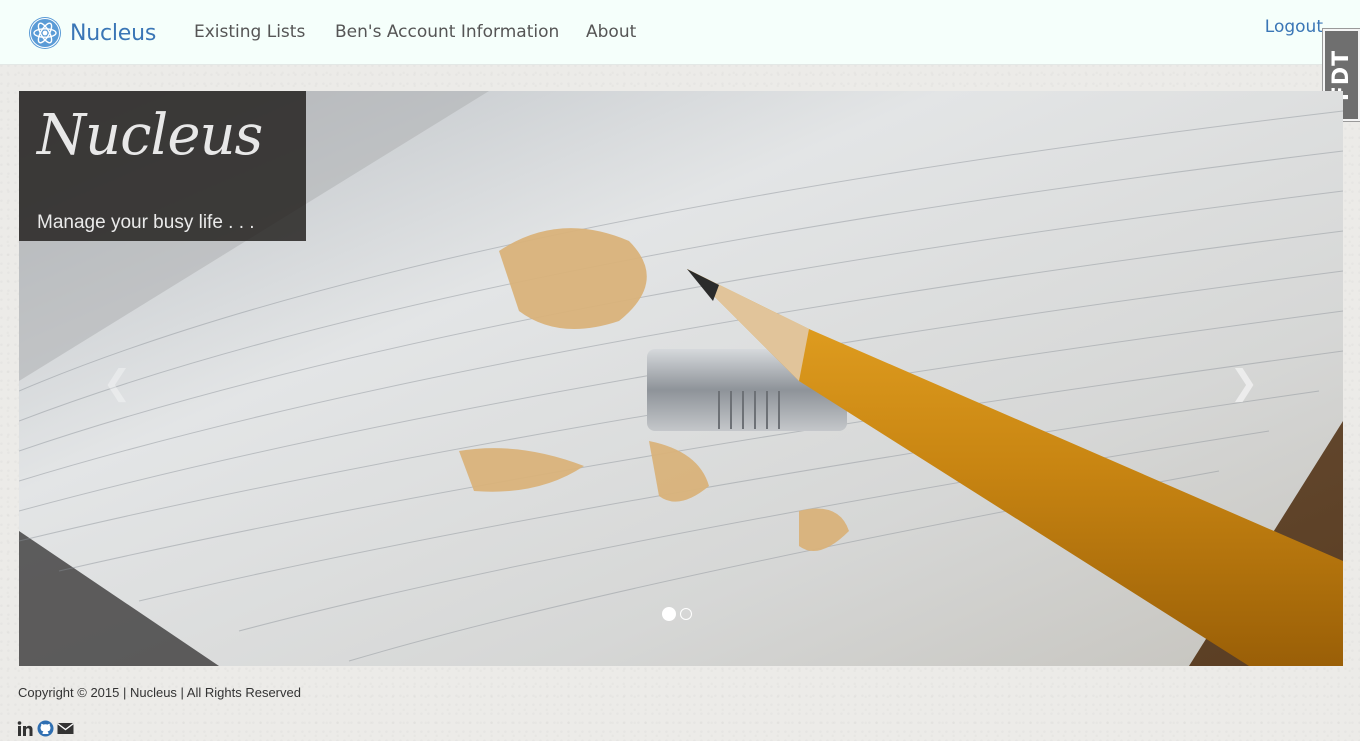  Describe the element at coordinates (1294, 27) in the screenshot. I see `logout-link: Logout` at that location.